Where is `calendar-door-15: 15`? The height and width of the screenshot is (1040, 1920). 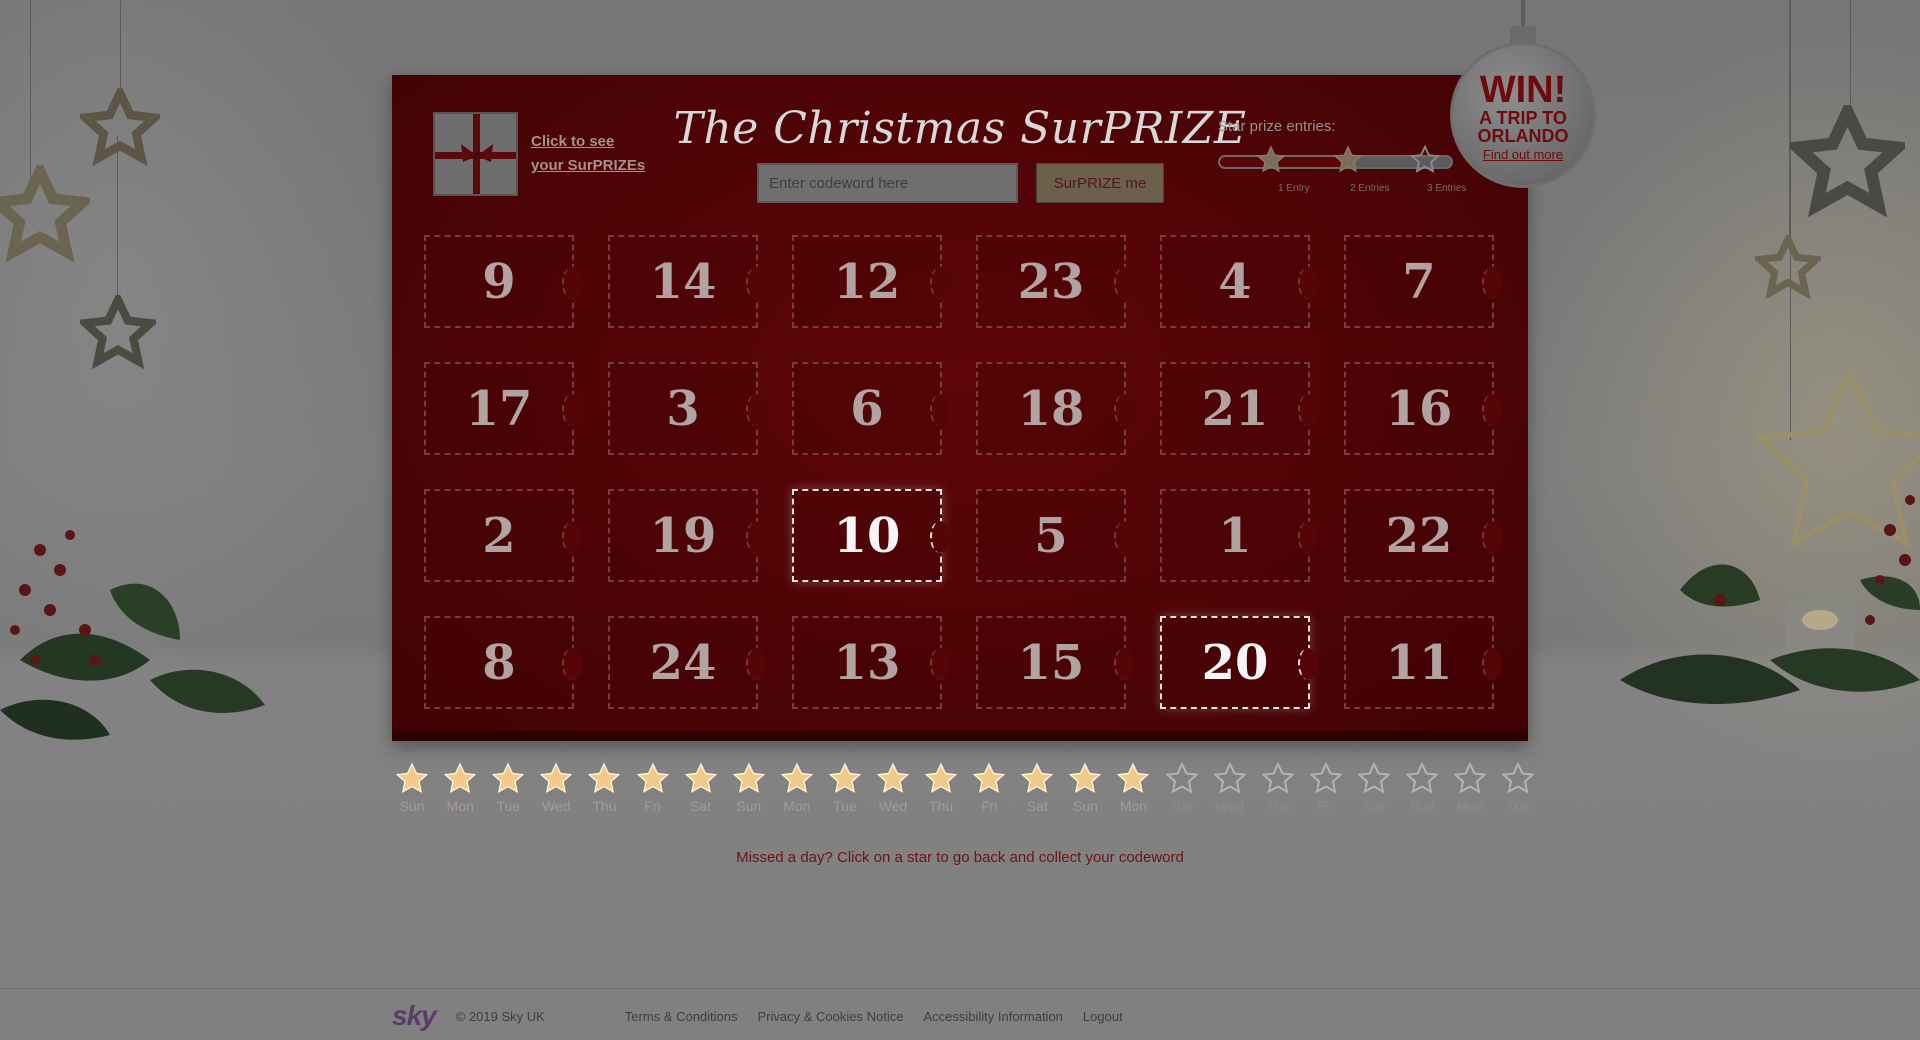
calendar-door-15: 15 is located at coordinates (1055, 662).